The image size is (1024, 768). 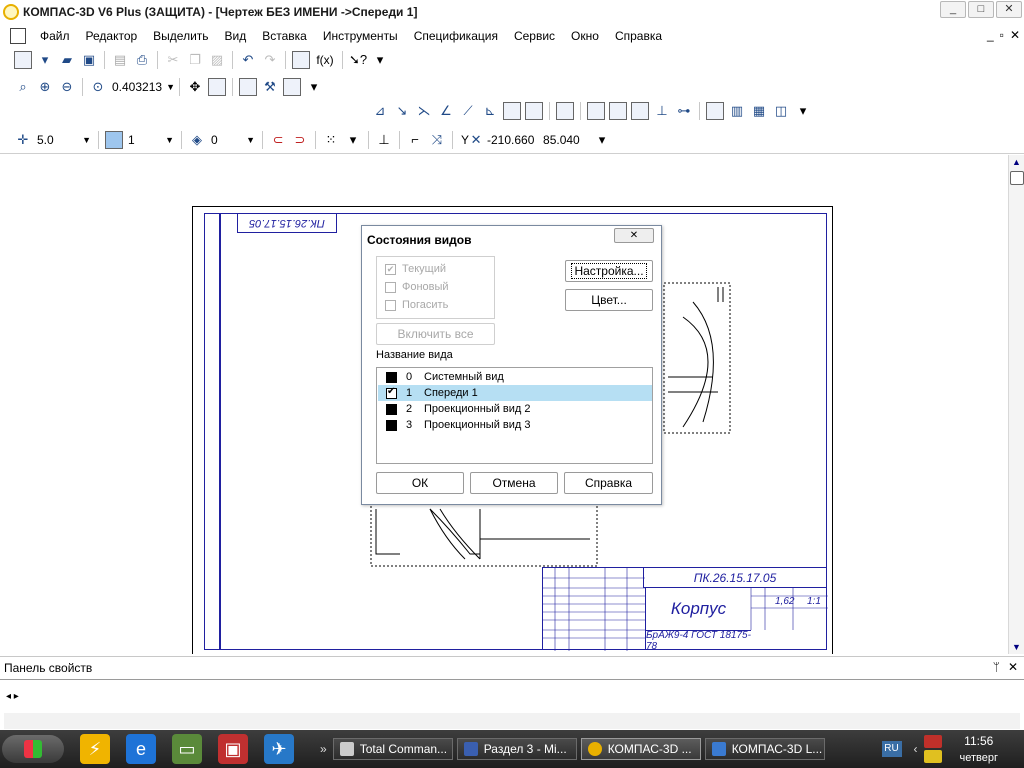 What do you see at coordinates (95, 749) in the screenshot?
I see `quicklaunch-app-icon: ⚡` at bounding box center [95, 749].